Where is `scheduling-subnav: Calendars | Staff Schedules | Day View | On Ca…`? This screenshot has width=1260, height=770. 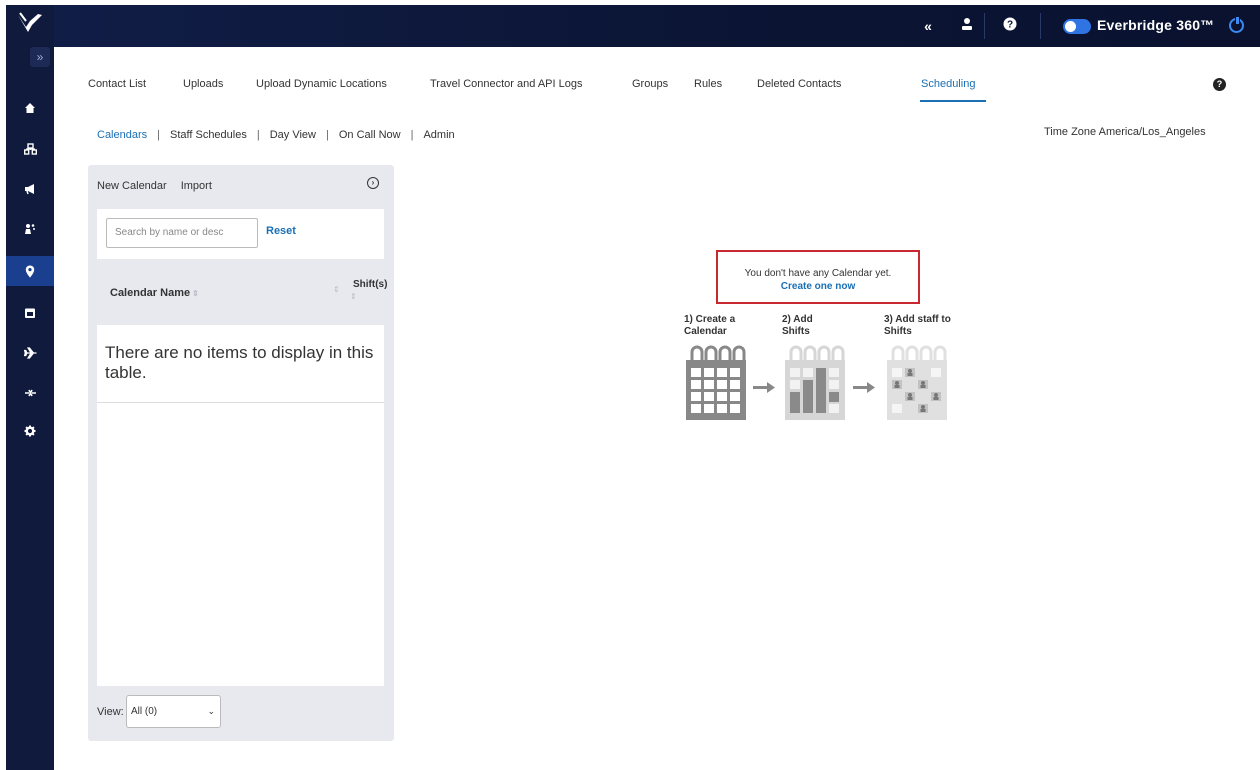
scheduling-subnav: Calendars | Staff Schedules | Day View | On Ca… is located at coordinates (276, 135).